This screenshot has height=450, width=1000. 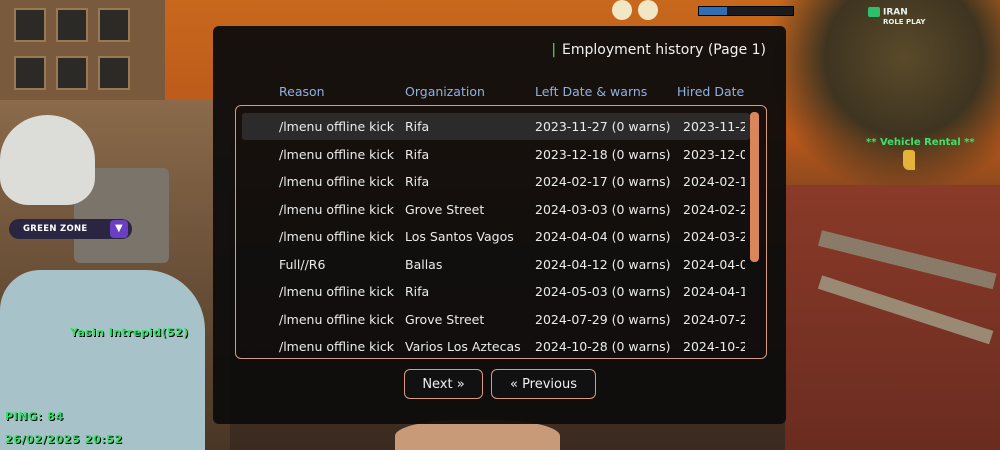 What do you see at coordinates (880, 95) in the screenshot?
I see `tree` at bounding box center [880, 95].